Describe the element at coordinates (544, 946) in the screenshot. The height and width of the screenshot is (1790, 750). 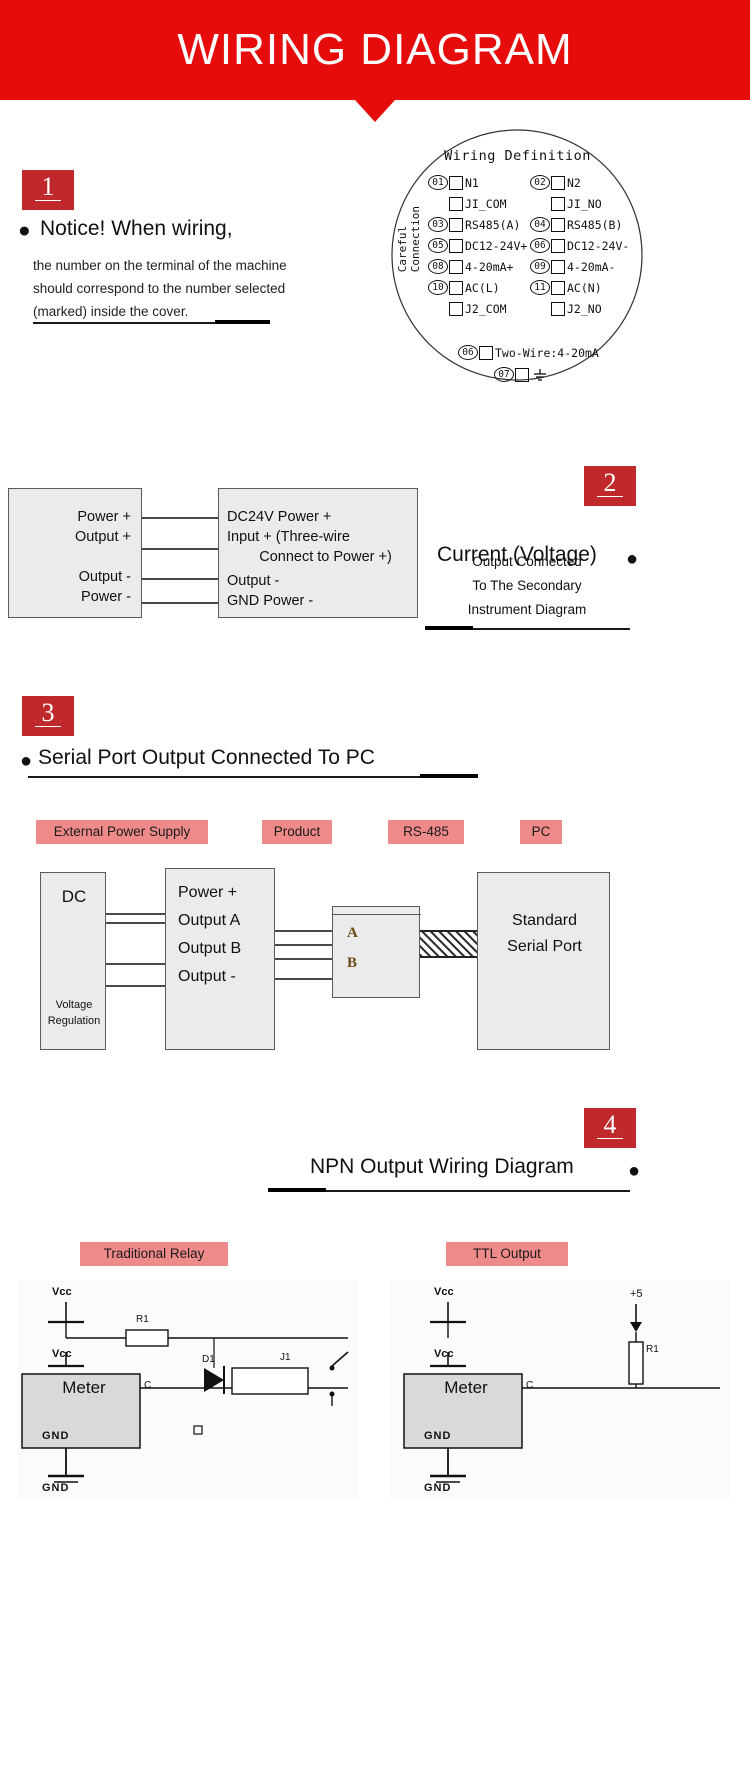
I see `pc-line-2: Serial Port` at that location.